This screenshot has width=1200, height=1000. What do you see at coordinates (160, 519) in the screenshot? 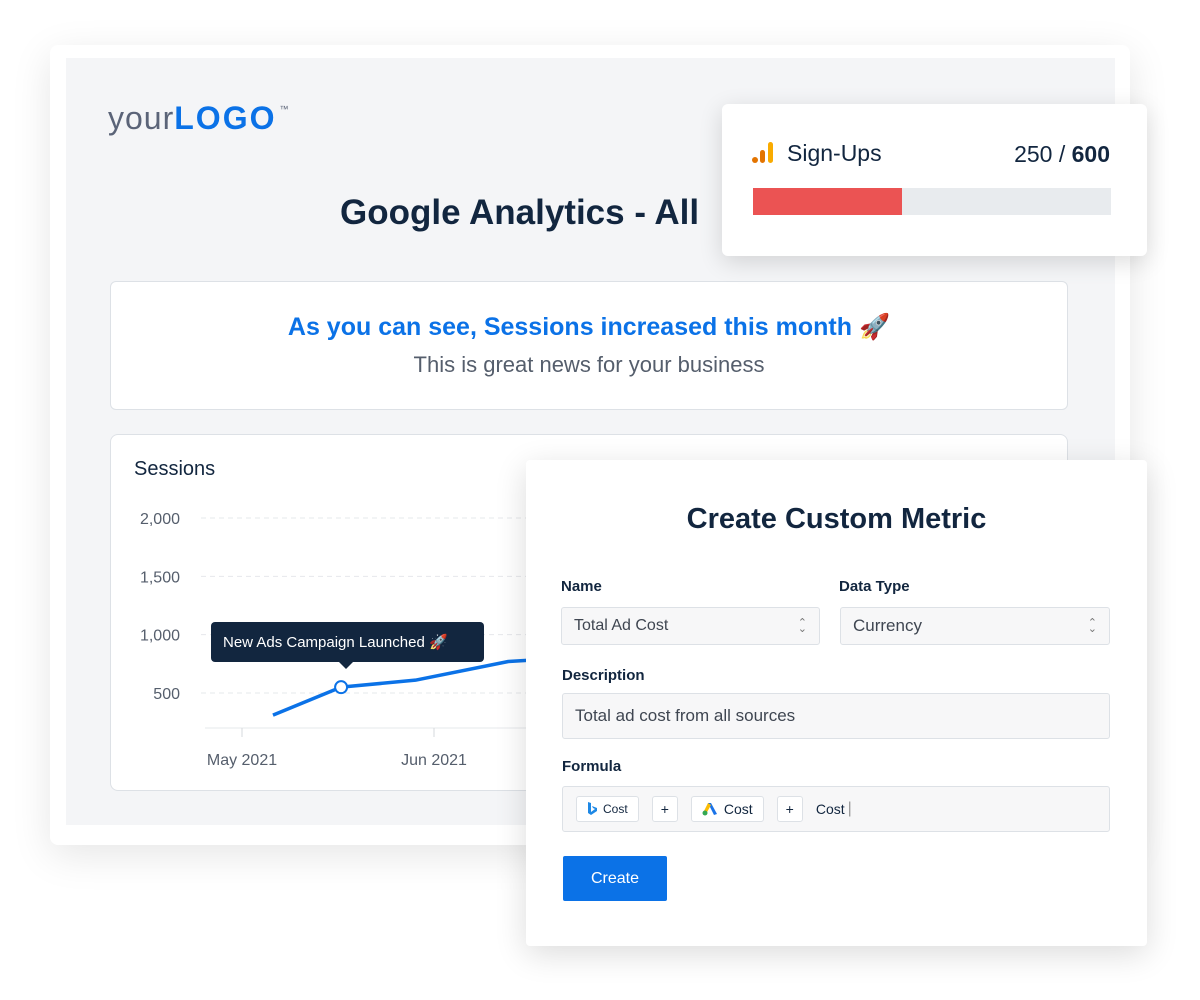
I see `y-tick-label: 2,000` at bounding box center [160, 519].